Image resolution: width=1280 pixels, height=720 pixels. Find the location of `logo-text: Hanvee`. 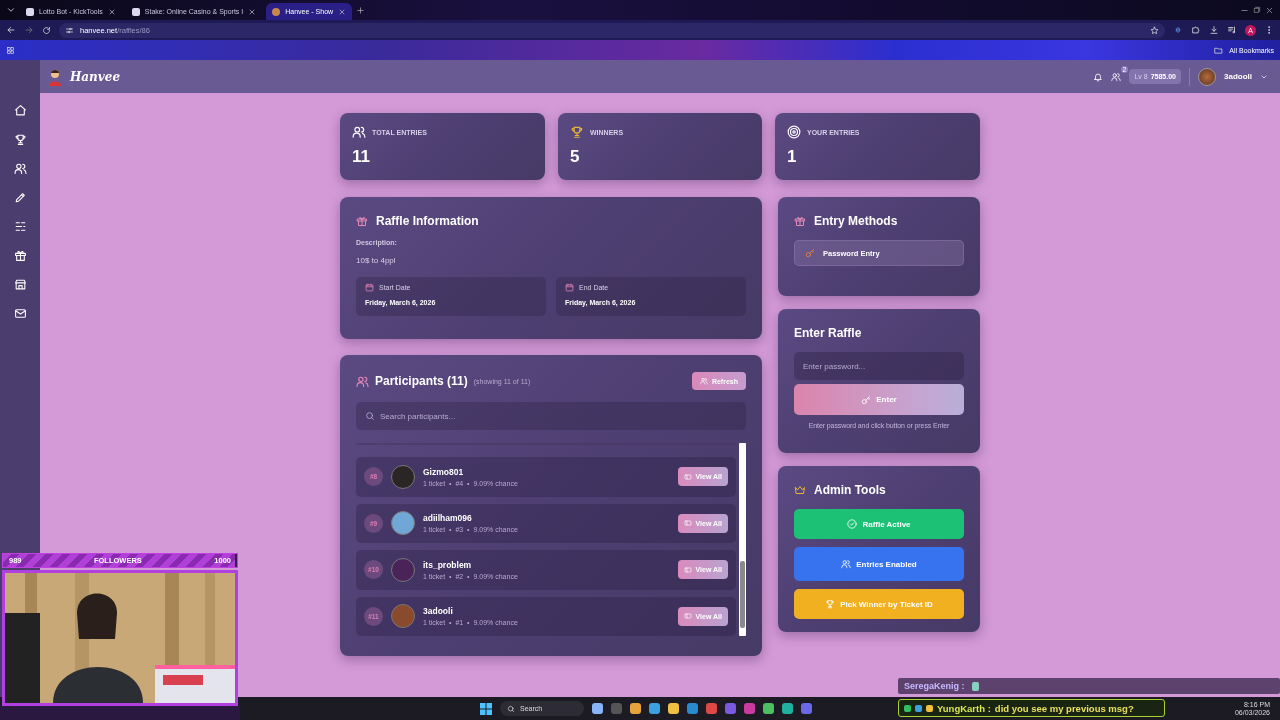

logo-text: Hanvee is located at coordinates (95, 76).